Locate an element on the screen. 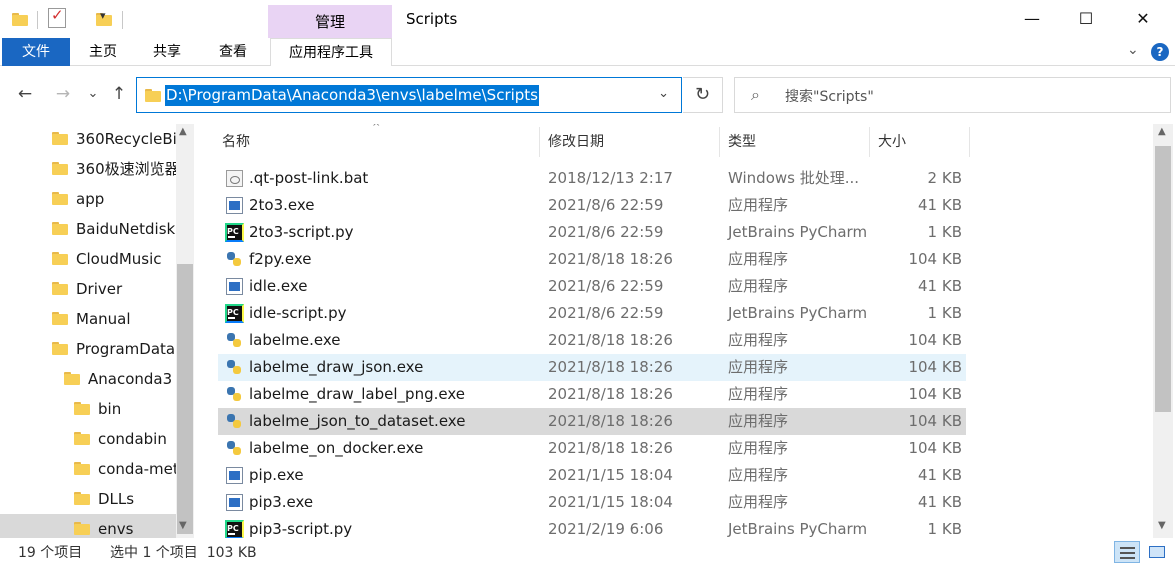  file-row: labelme.exe 2021/8/18 18:26 应用程序 104 KB is located at coordinates (592, 340).